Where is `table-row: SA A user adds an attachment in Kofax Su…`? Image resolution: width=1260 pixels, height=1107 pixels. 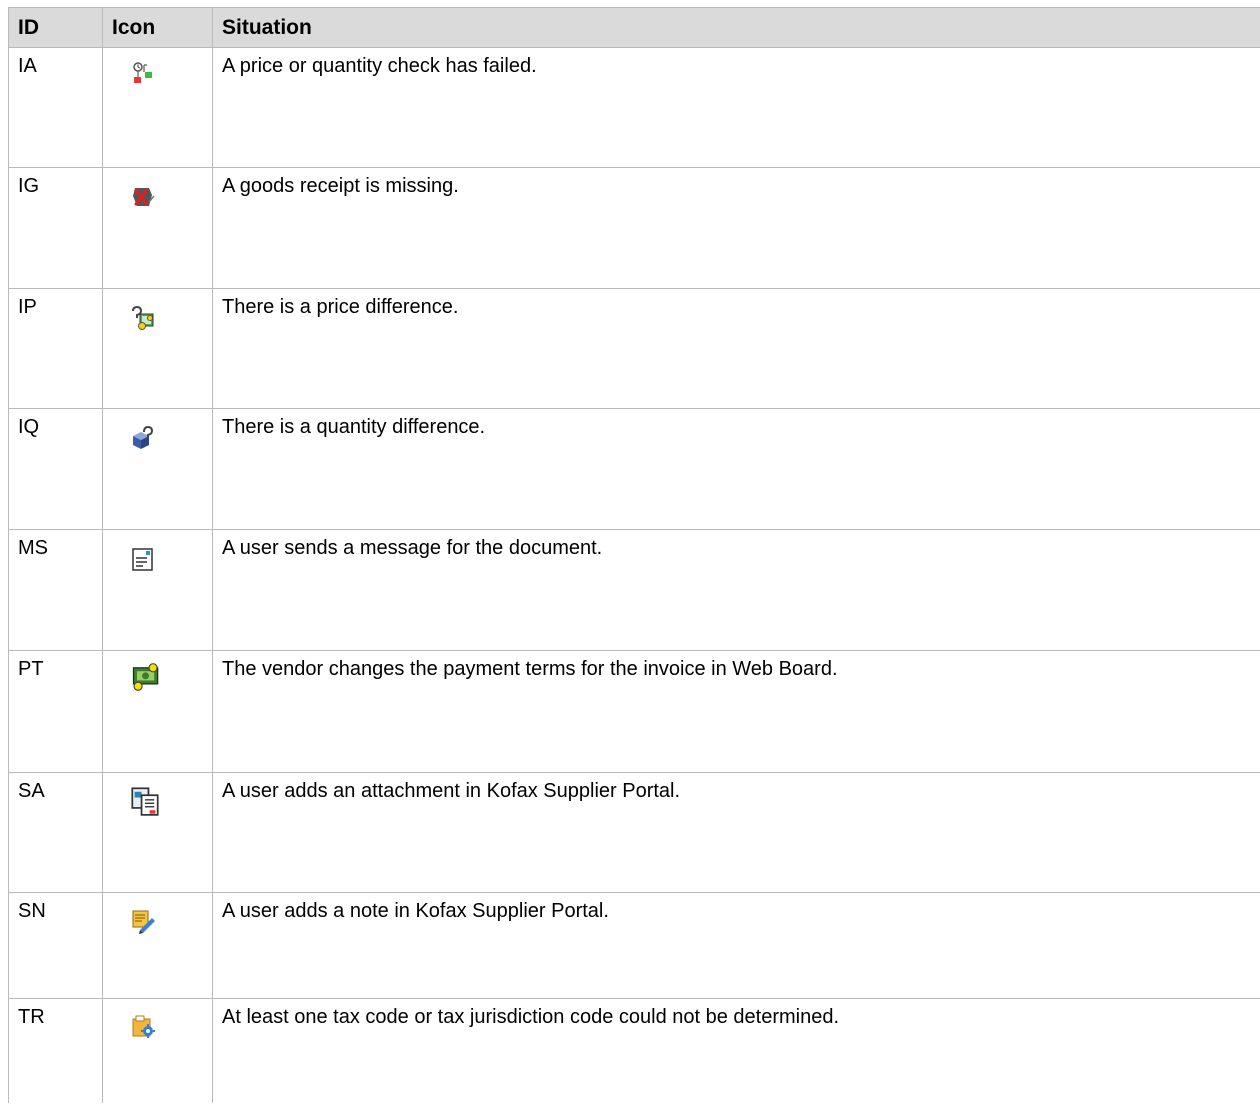 table-row: SA A user adds an attachment in Kofax Su… is located at coordinates (634, 832).